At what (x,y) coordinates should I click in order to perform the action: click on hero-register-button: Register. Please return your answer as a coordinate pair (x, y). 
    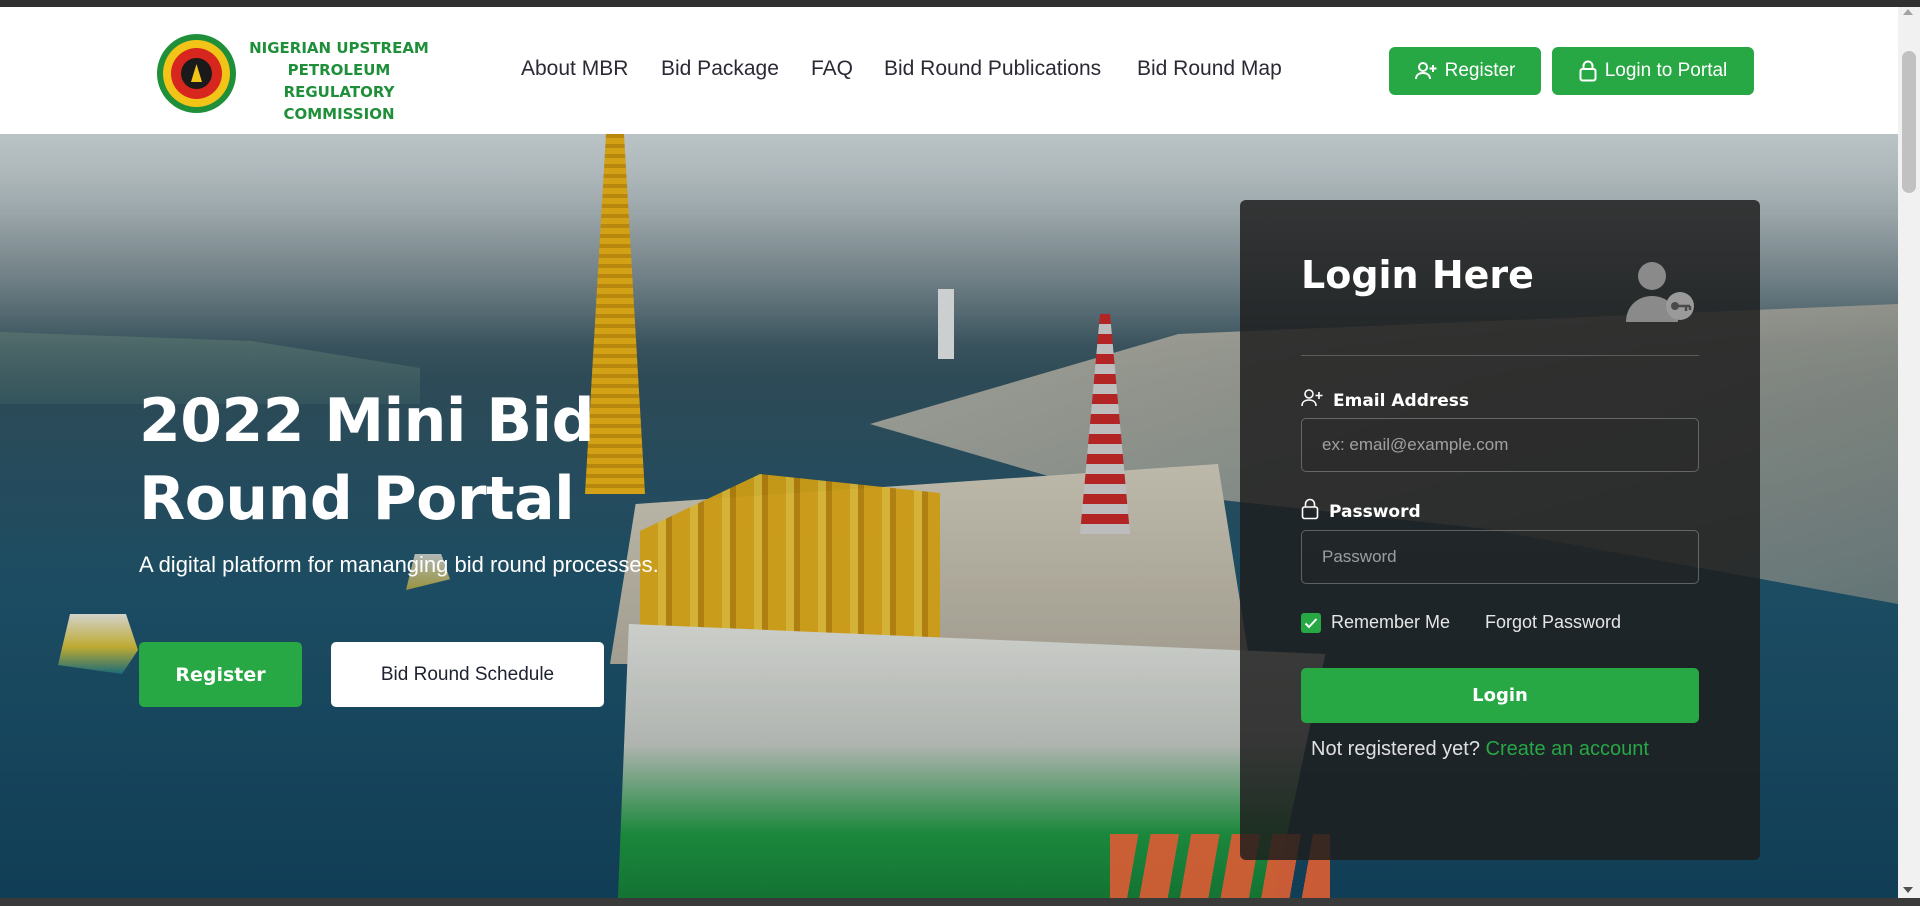
    Looking at the image, I should click on (220, 674).